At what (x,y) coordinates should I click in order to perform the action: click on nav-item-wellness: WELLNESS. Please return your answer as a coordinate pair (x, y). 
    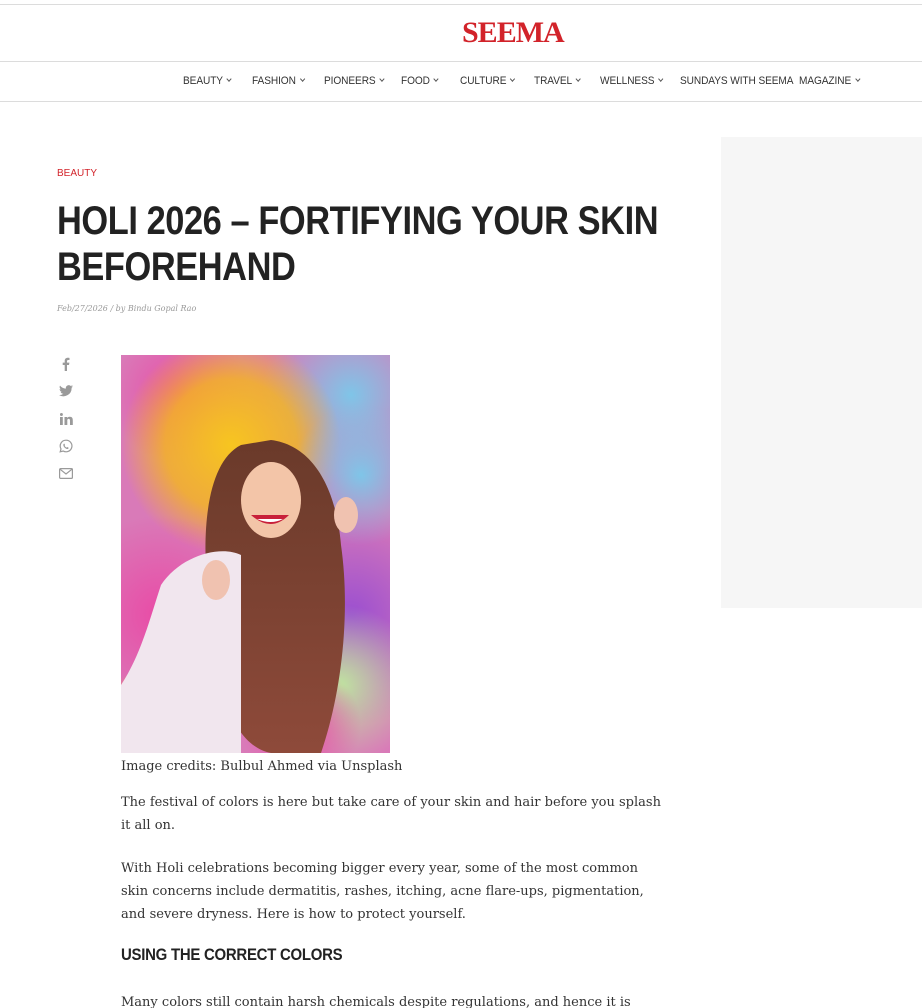
    Looking at the image, I should click on (632, 81).